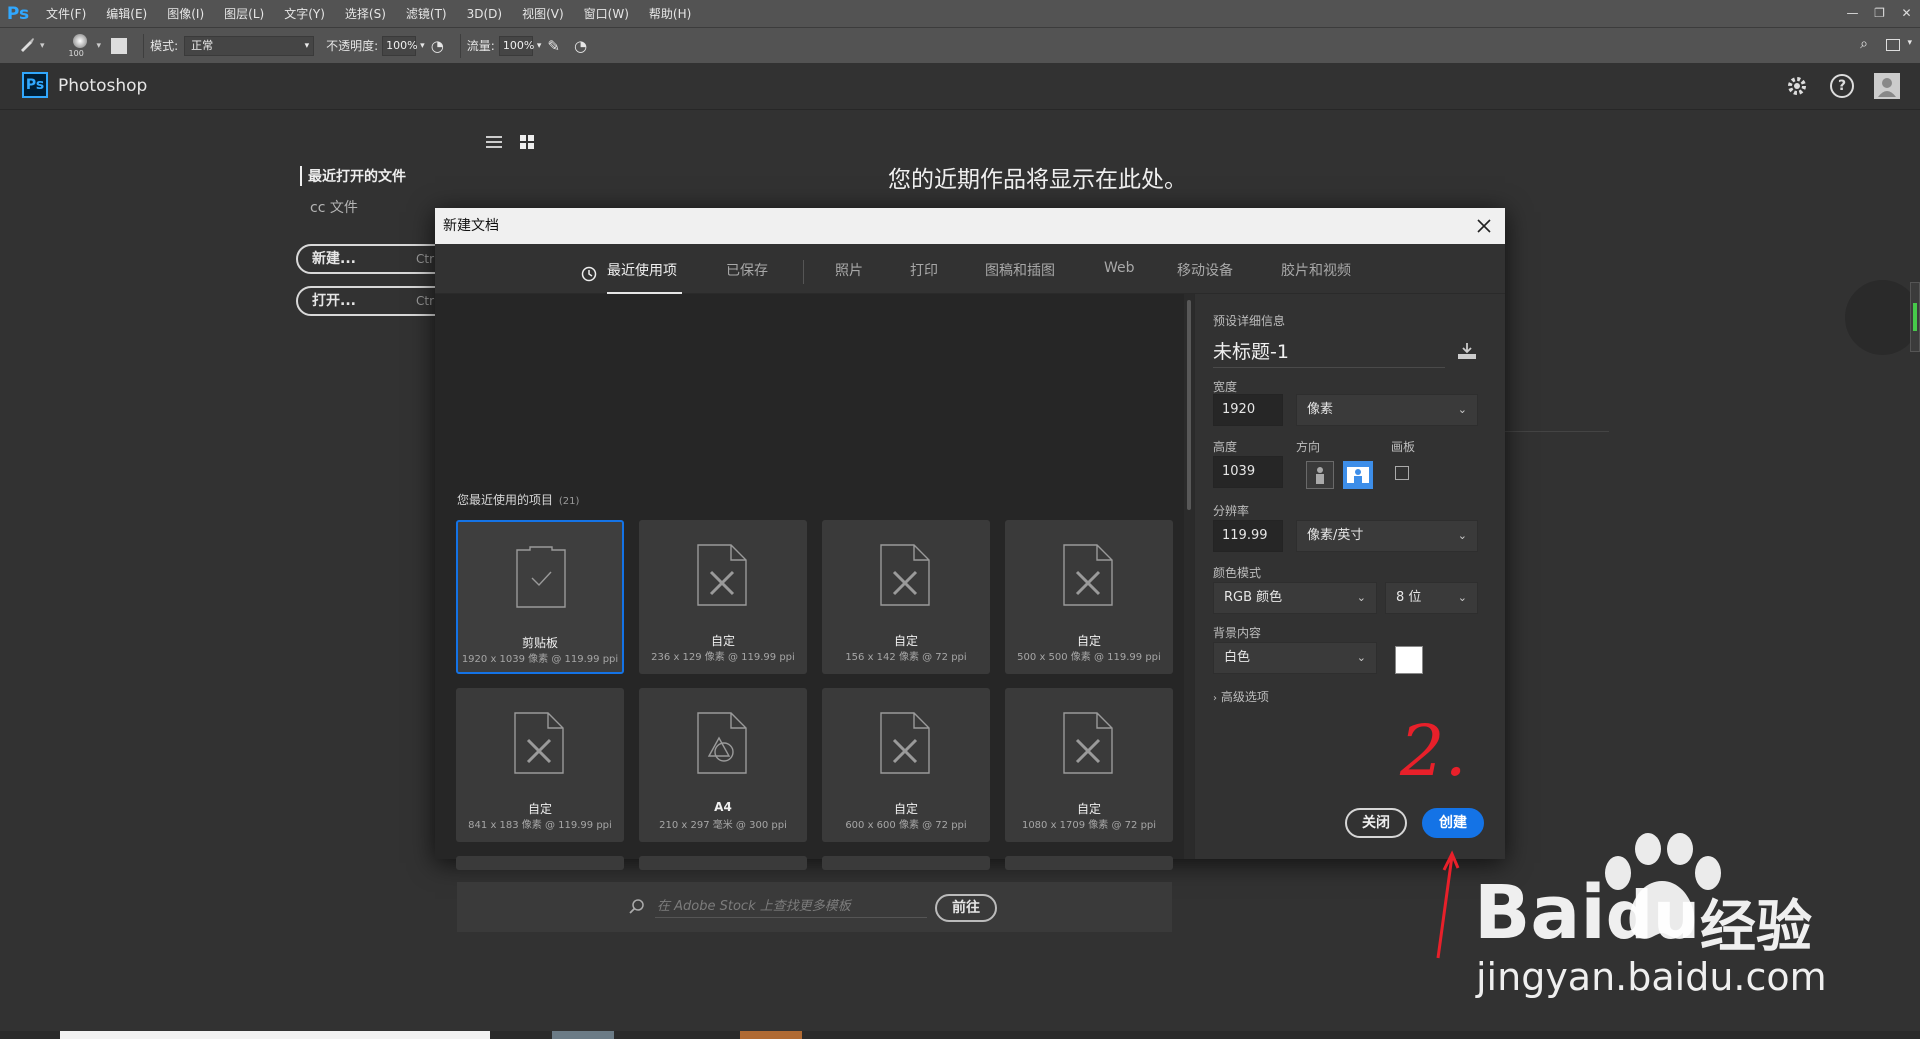 The height and width of the screenshot is (1039, 1920). What do you see at coordinates (437, 46) in the screenshot?
I see `pressure-opacity-icon: ◔` at bounding box center [437, 46].